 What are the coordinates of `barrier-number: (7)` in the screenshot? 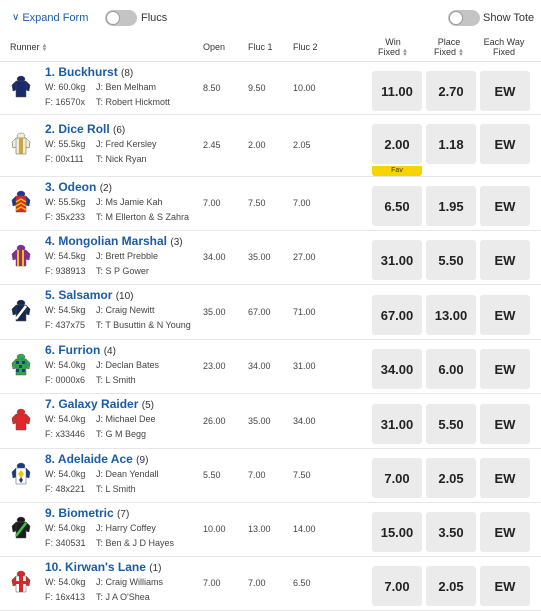 It's located at (123, 514).